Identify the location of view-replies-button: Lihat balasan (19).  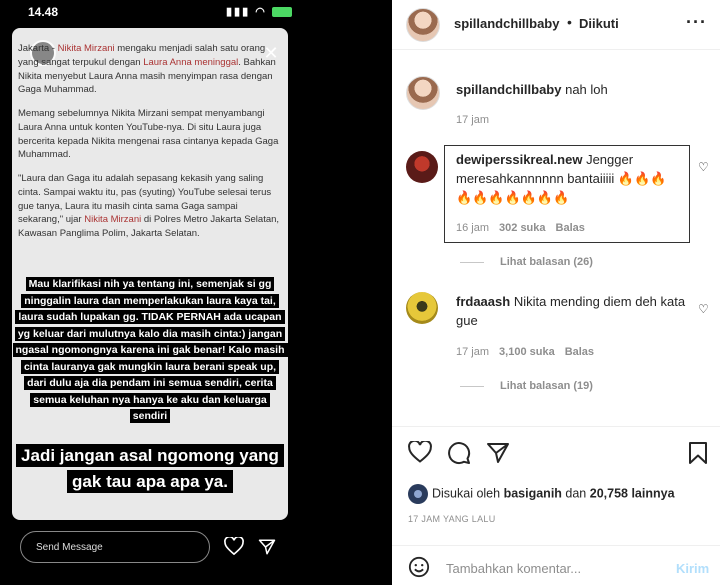
(526, 386).